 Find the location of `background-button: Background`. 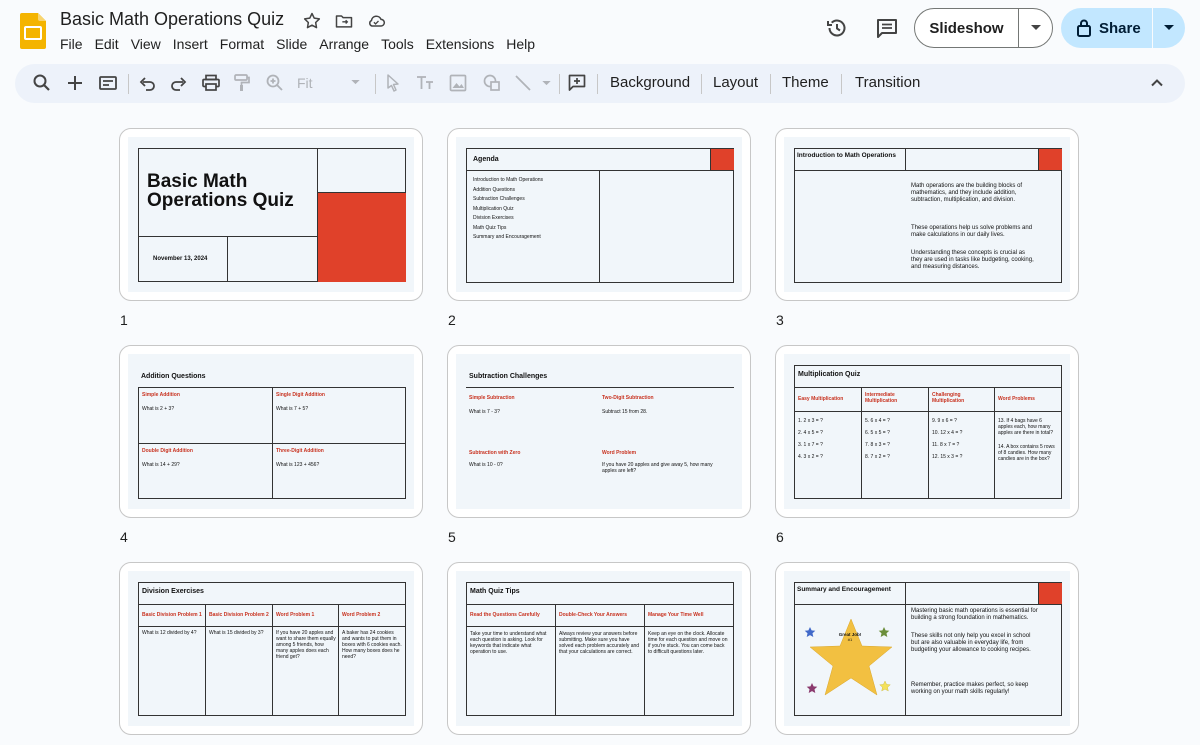

background-button: Background is located at coordinates (650, 82).